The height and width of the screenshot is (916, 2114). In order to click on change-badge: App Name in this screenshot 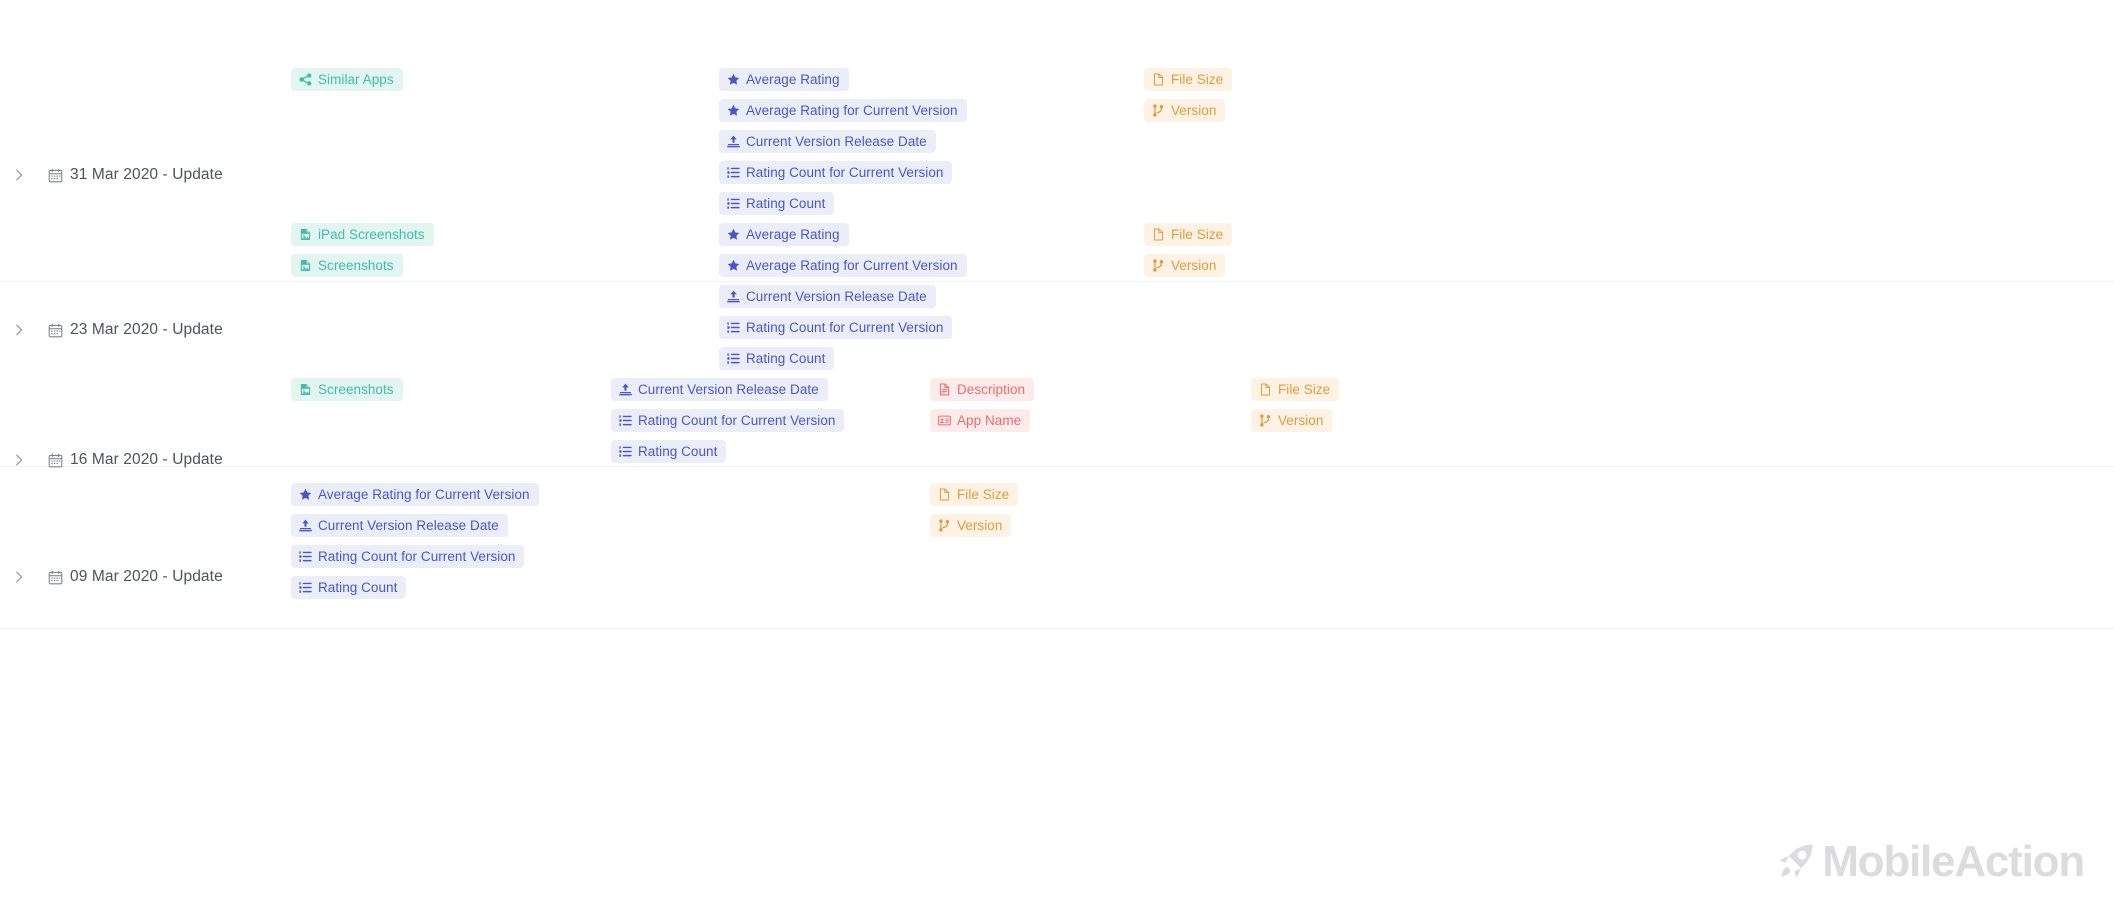, I will do `click(980, 420)`.